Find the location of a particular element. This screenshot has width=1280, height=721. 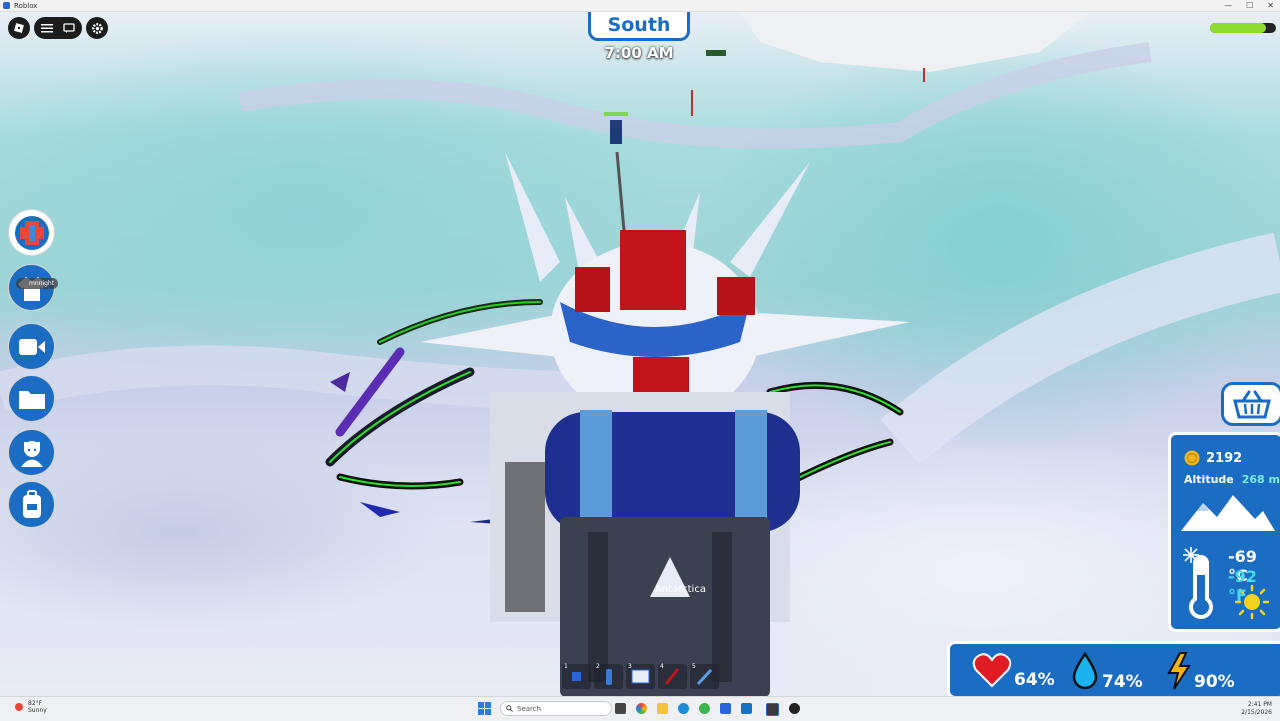

mountain-icon is located at coordinates (1228, 513).